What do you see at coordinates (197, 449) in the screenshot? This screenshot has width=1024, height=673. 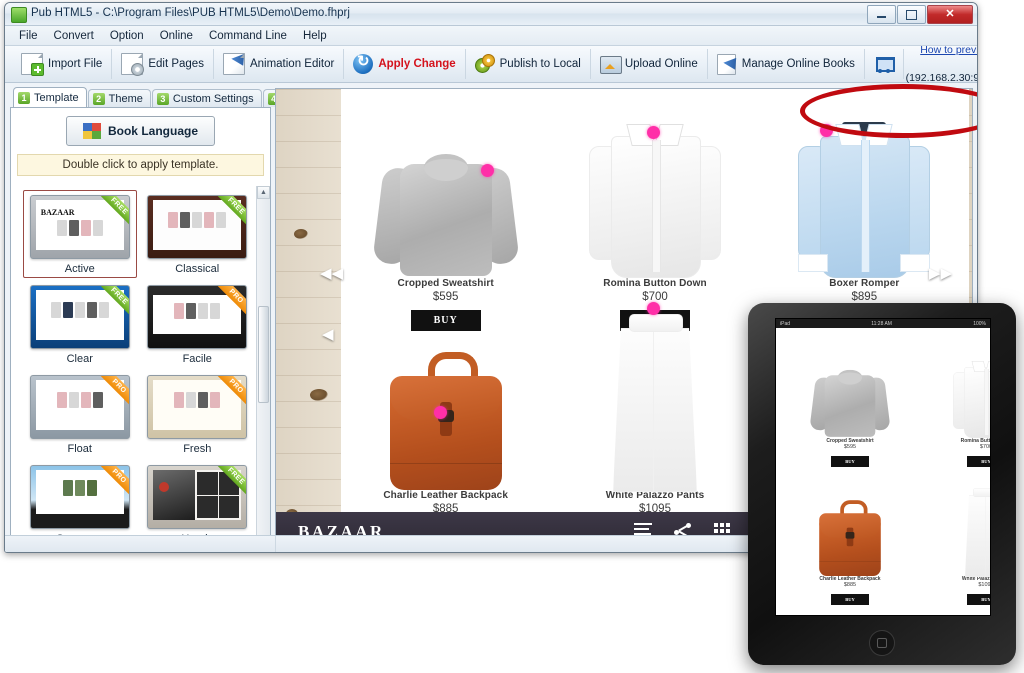 I see `template-name: Fresh` at bounding box center [197, 449].